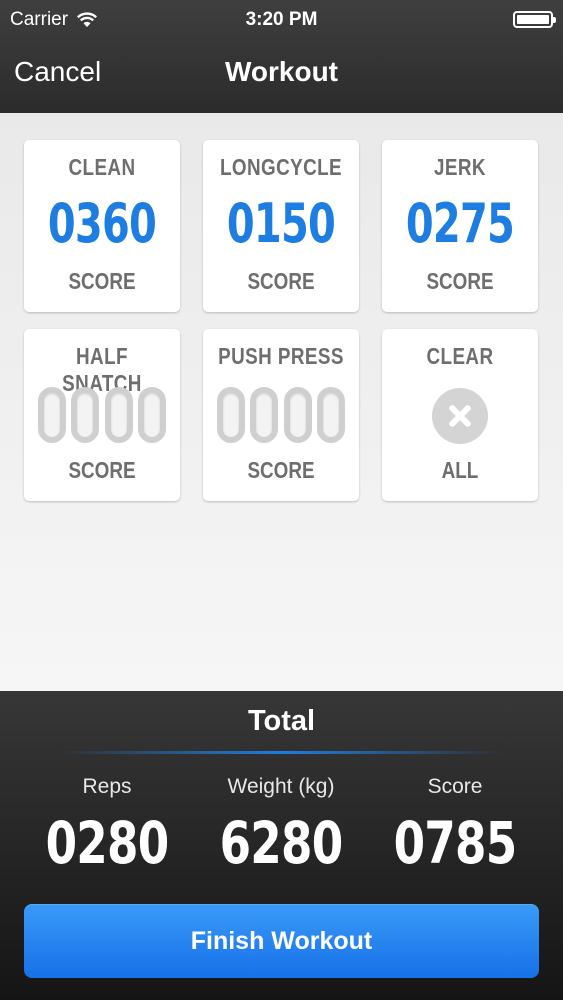 The width and height of the screenshot is (563, 1000). I want to click on weight-value: 6280, so click(281, 843).